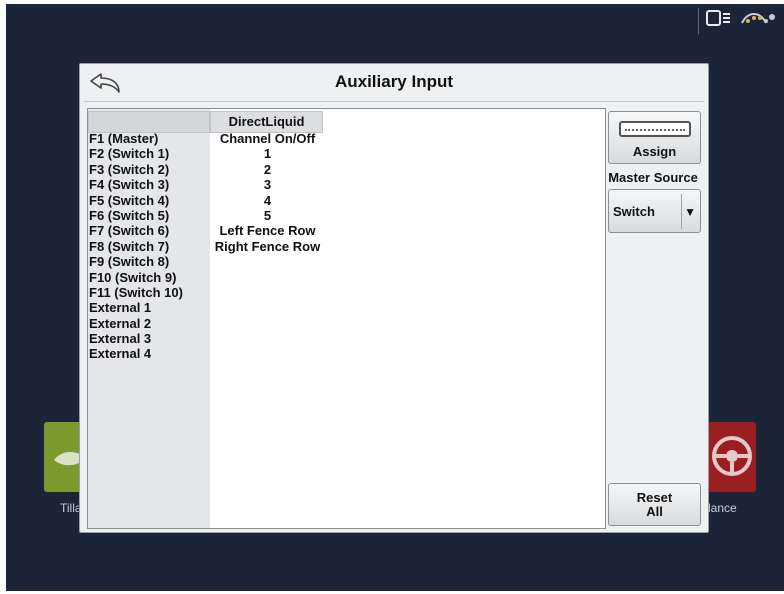 Image resolution: width=784 pixels, height=594 pixels. What do you see at coordinates (654, 497) in the screenshot?
I see `reset-button-line1: Reset` at bounding box center [654, 497].